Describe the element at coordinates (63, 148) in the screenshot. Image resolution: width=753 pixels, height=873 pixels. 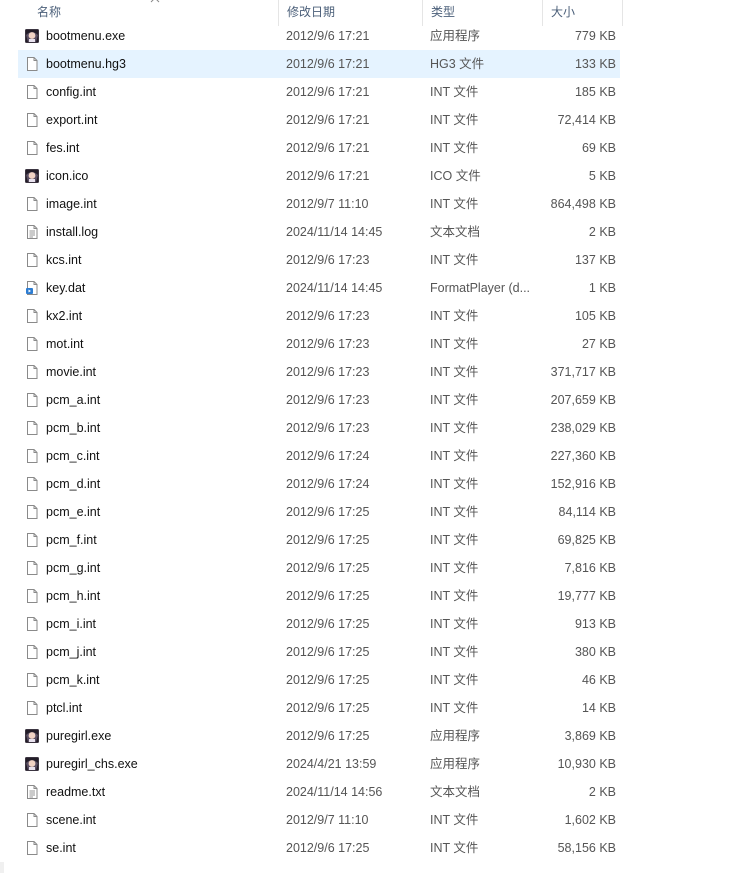
I see `file-name: fes.int` at that location.